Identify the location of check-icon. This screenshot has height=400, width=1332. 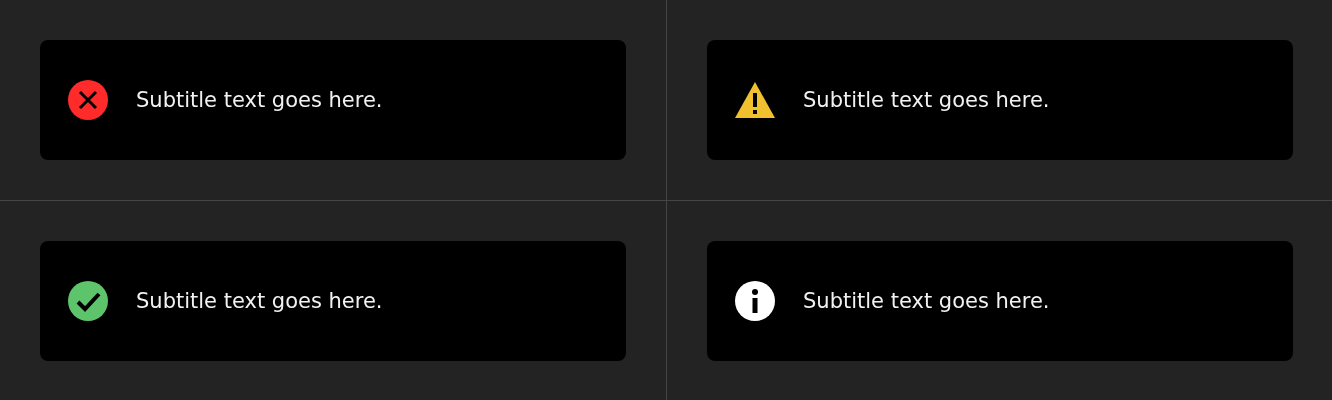
(88, 301).